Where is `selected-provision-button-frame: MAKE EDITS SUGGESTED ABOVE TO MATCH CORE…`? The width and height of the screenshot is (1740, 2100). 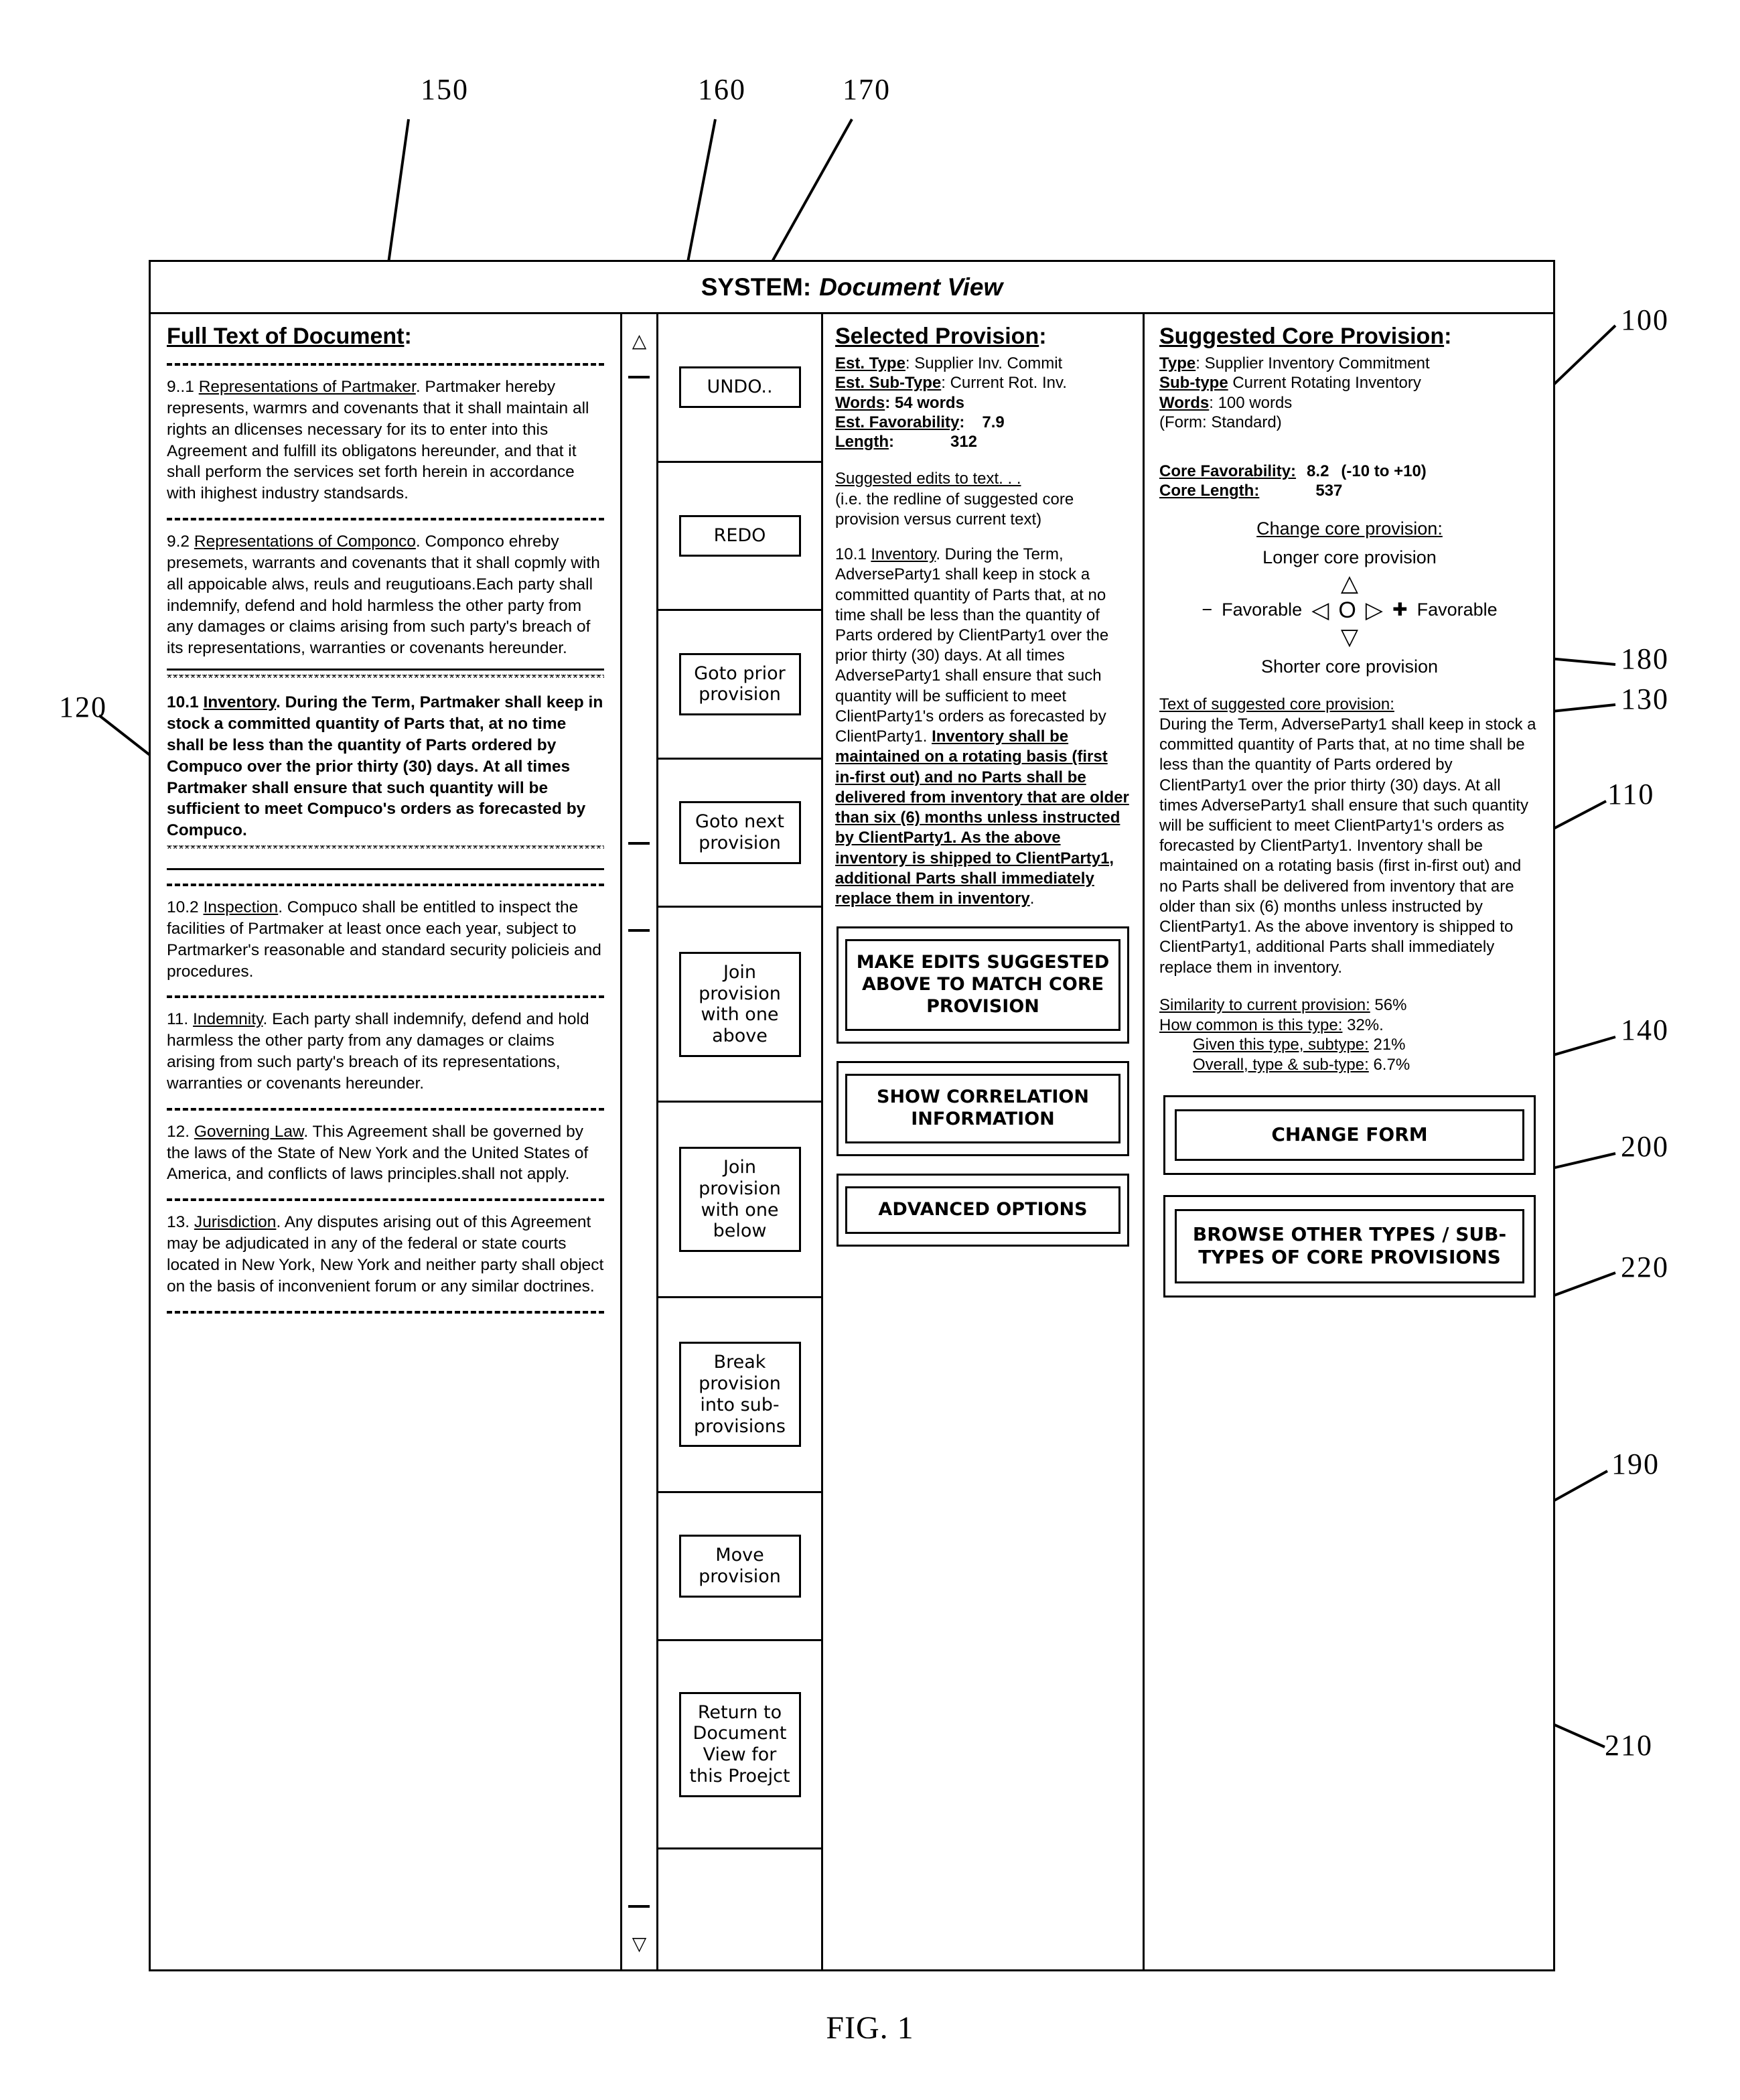 selected-provision-button-frame: MAKE EDITS SUGGESTED ABOVE TO MATCH CORE… is located at coordinates (983, 985).